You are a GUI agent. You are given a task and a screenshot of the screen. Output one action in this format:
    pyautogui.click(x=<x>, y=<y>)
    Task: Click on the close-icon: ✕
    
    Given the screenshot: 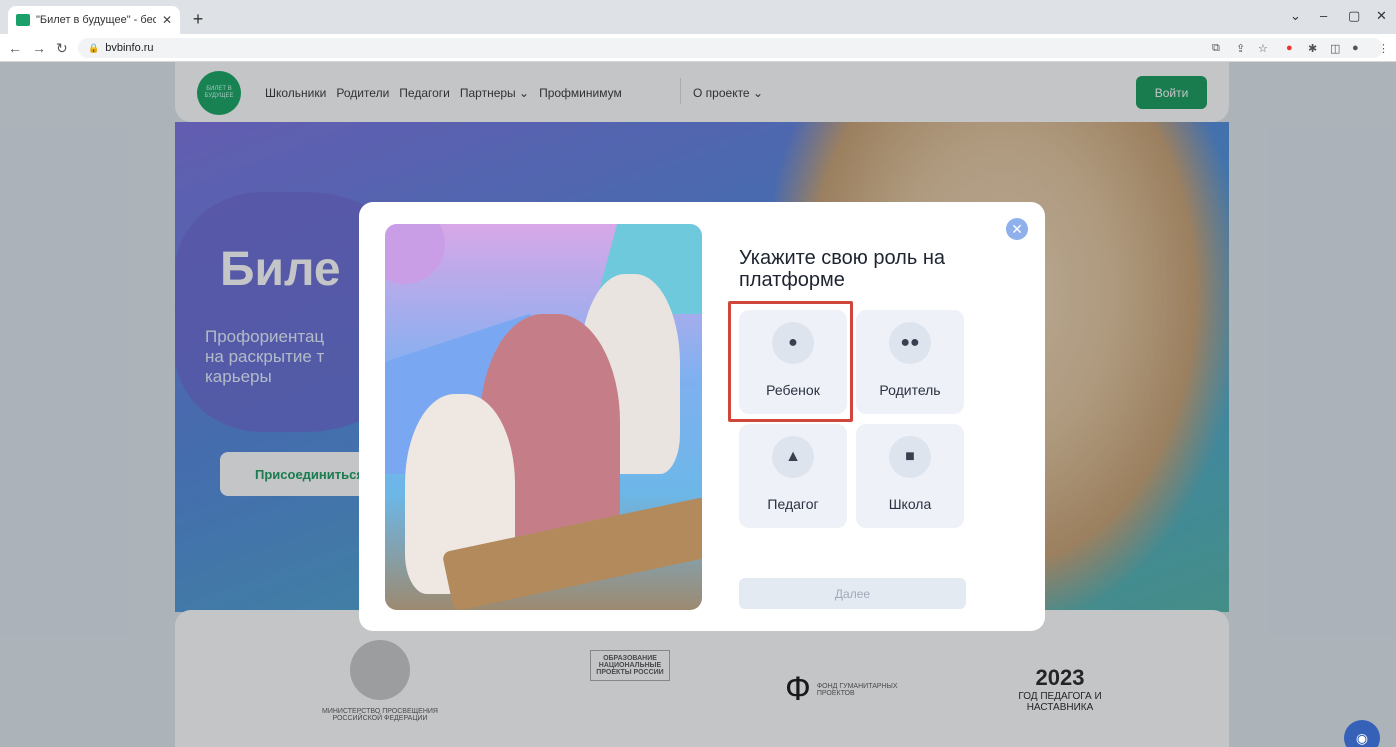 What is the action you would take?
    pyautogui.click(x=1017, y=229)
    